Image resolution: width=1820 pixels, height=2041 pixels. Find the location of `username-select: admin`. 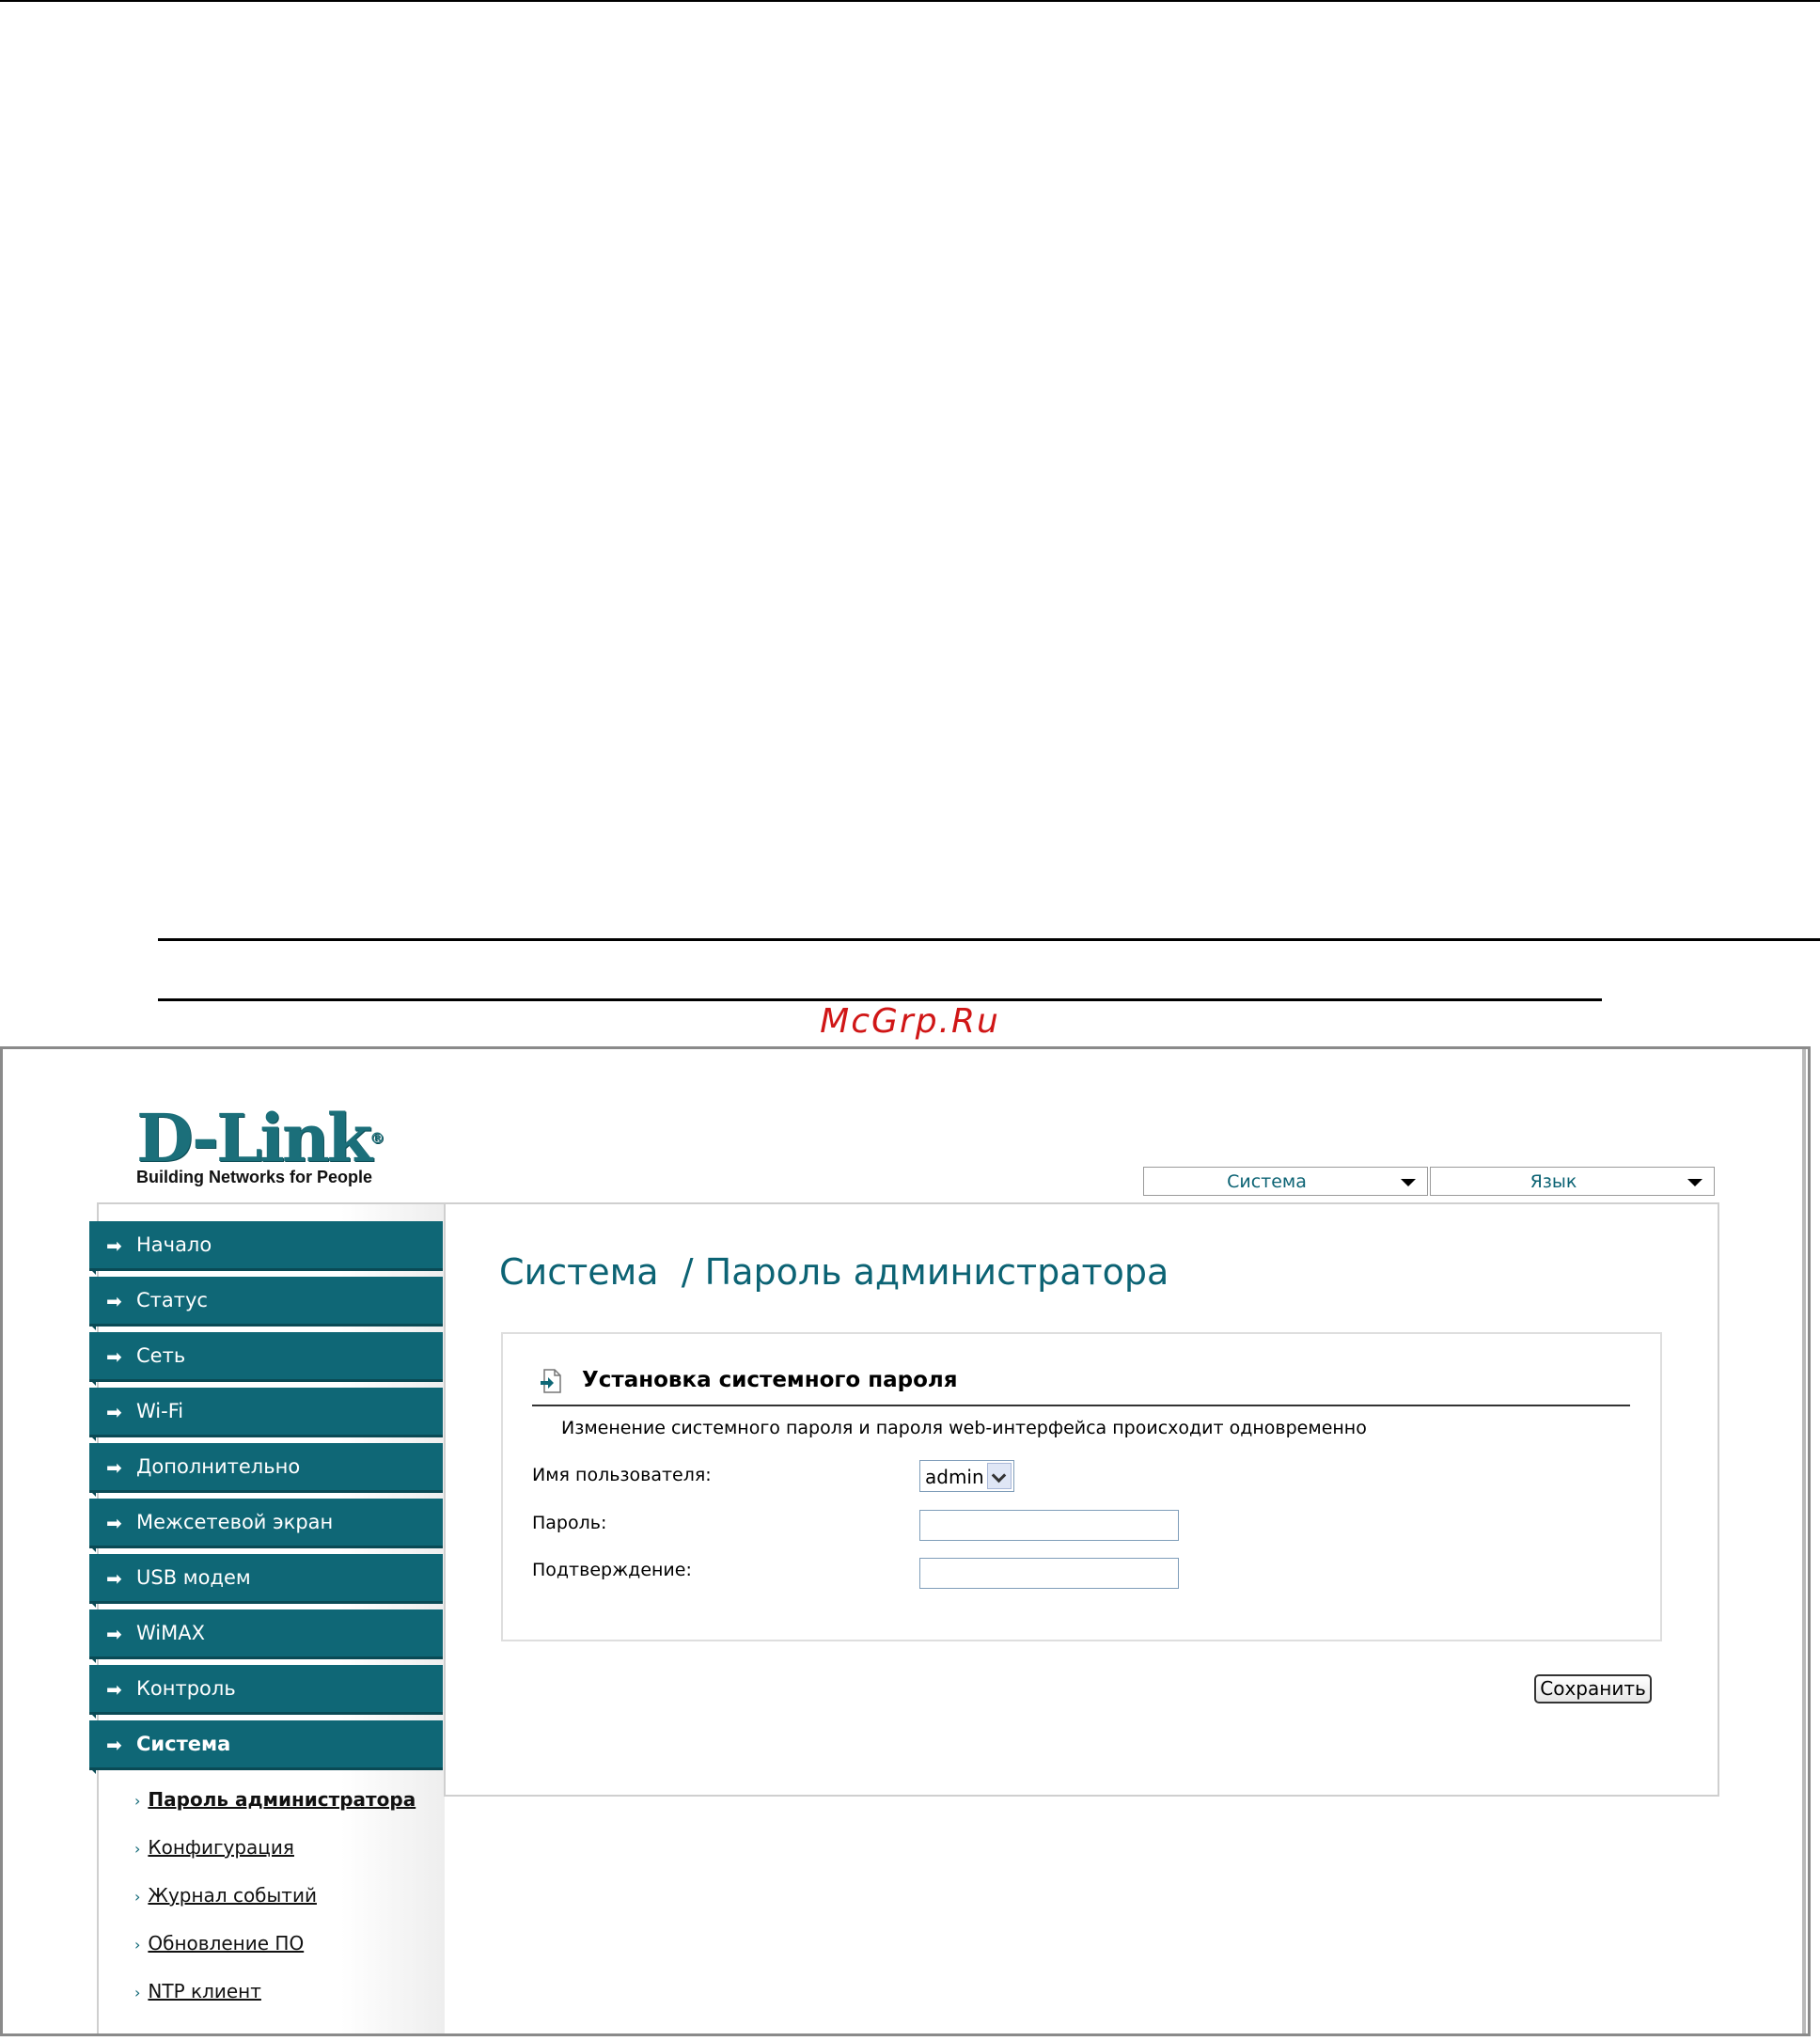

username-select: admin is located at coordinates (966, 1476).